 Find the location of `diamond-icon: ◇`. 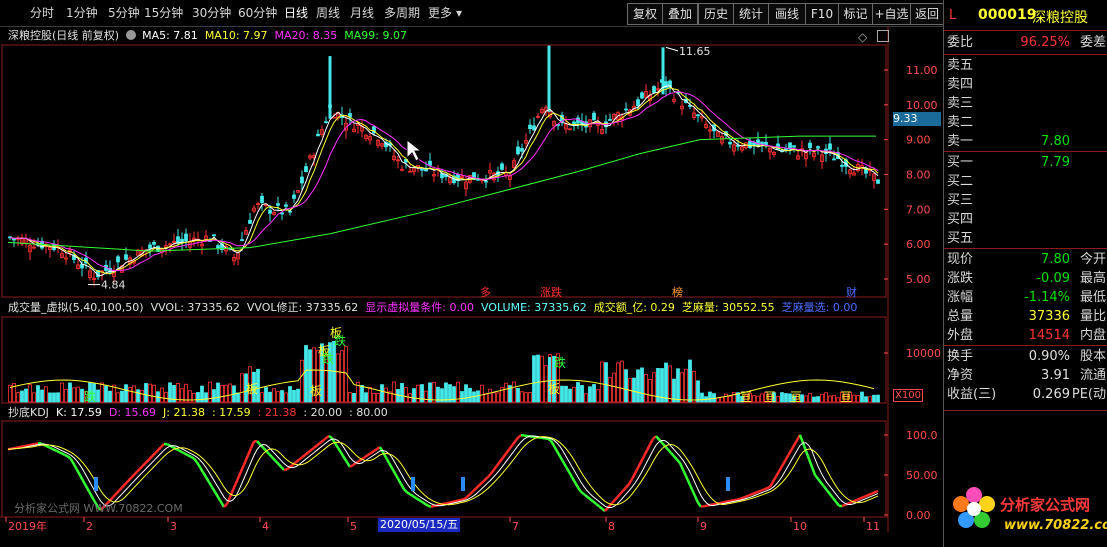

diamond-icon: ◇ is located at coordinates (862, 37).